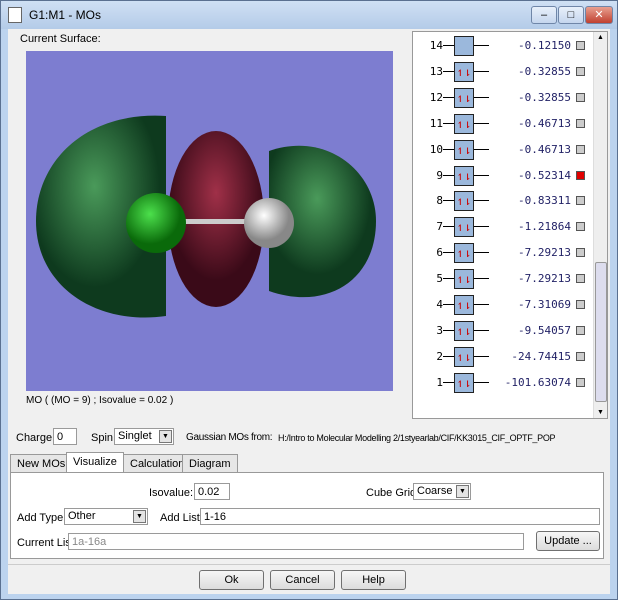 The width and height of the screenshot is (618, 600). I want to click on mo-energy: -0.52314, so click(544, 175).